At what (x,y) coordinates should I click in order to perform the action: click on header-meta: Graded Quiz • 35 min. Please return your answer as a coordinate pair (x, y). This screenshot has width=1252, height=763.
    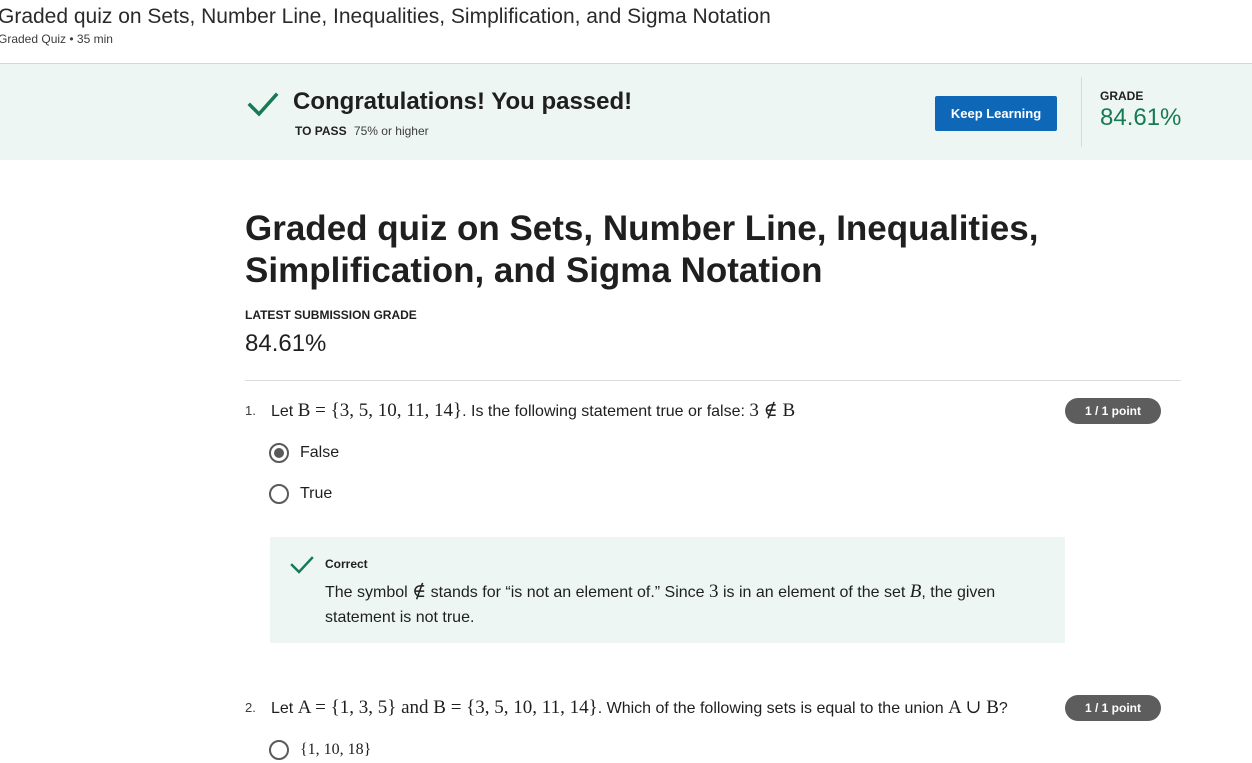
    Looking at the image, I should click on (56, 39).